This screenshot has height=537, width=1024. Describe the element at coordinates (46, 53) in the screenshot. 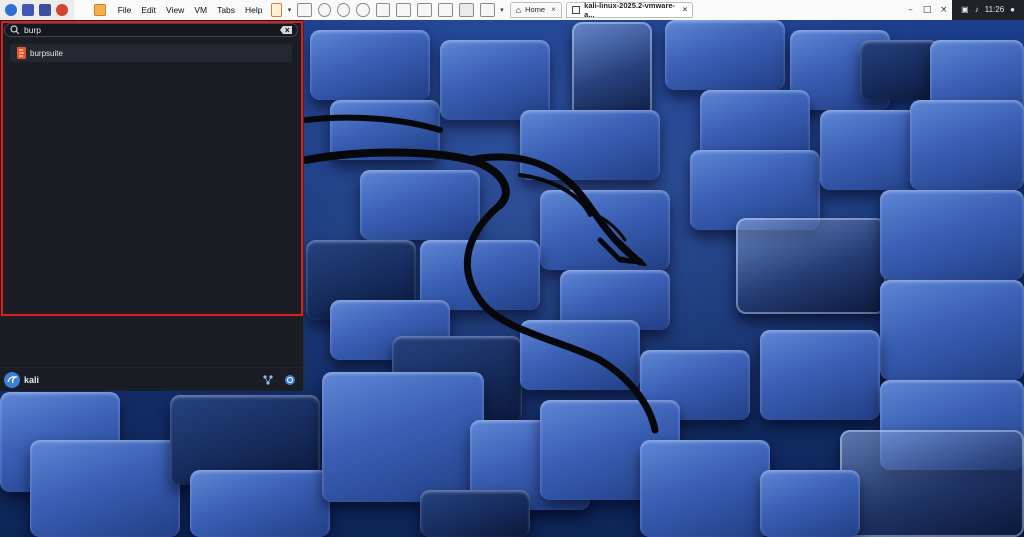

I see `search-result-label: burpsuite` at that location.